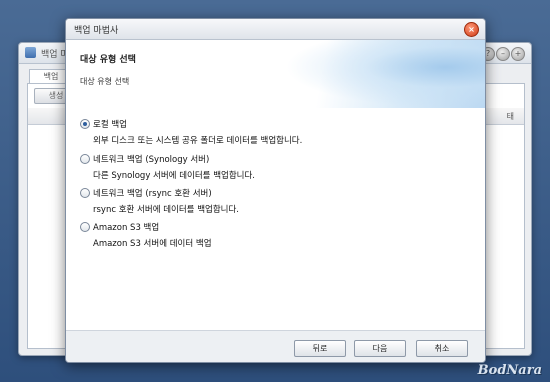 This screenshot has height=382, width=550. I want to click on option-label: Amazon S3 백업, so click(126, 227).